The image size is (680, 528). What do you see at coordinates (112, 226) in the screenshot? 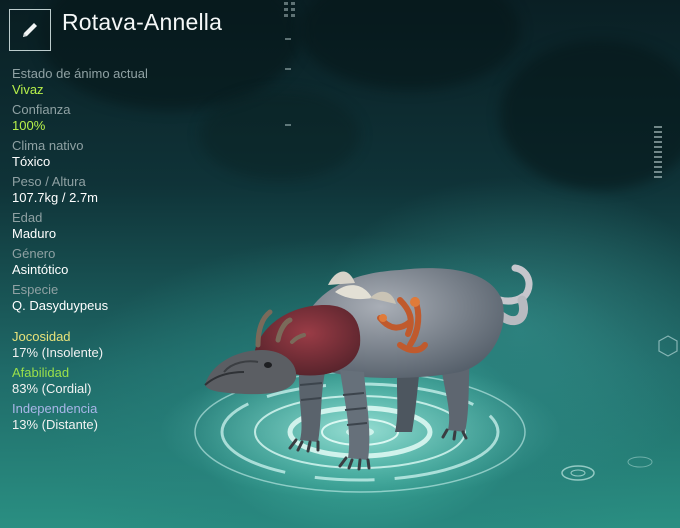
I see `stat-age: Edad Maduro` at bounding box center [112, 226].